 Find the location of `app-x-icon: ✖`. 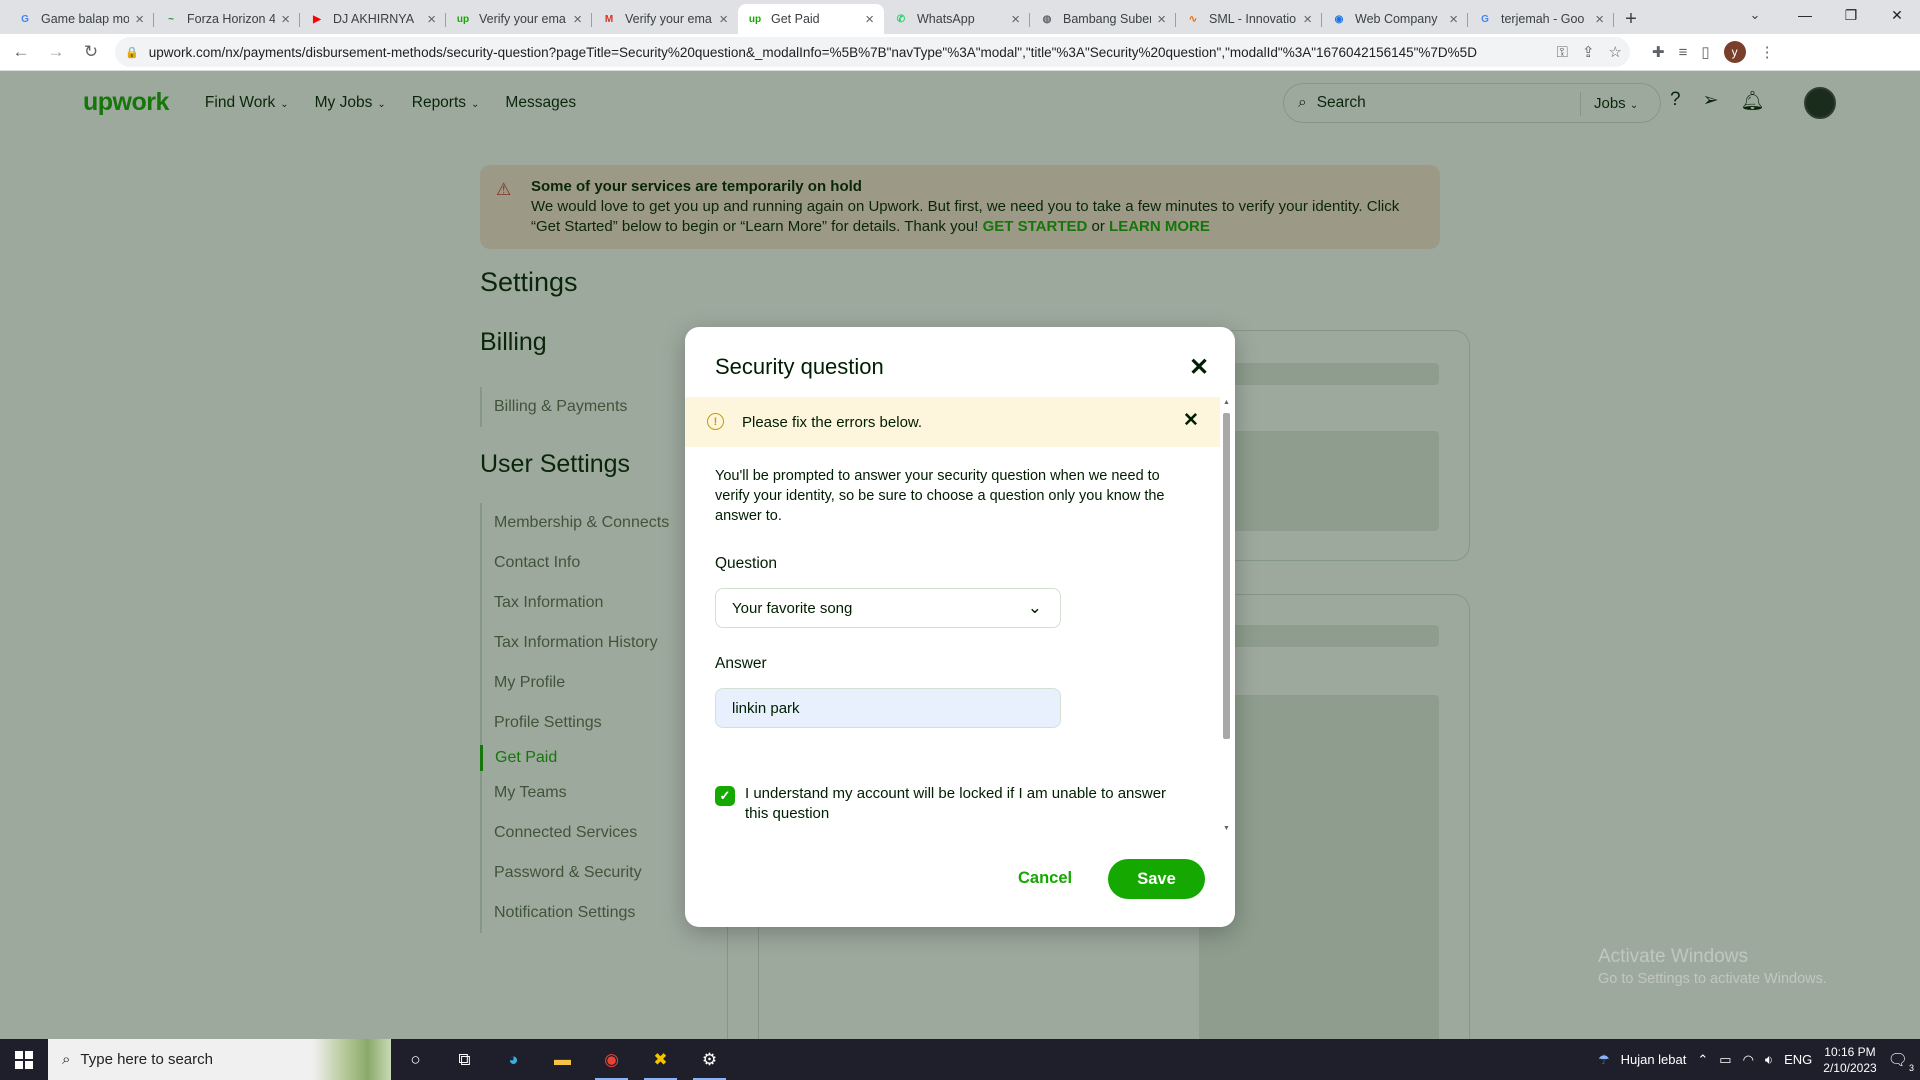

app-x-icon: ✖ is located at coordinates (660, 1059).